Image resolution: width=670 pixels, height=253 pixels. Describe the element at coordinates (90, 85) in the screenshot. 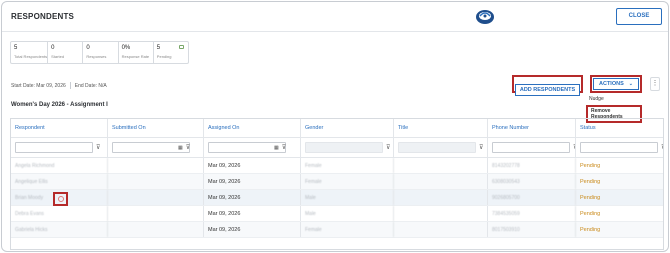

I see `end-date: End Date: N/A` at that location.